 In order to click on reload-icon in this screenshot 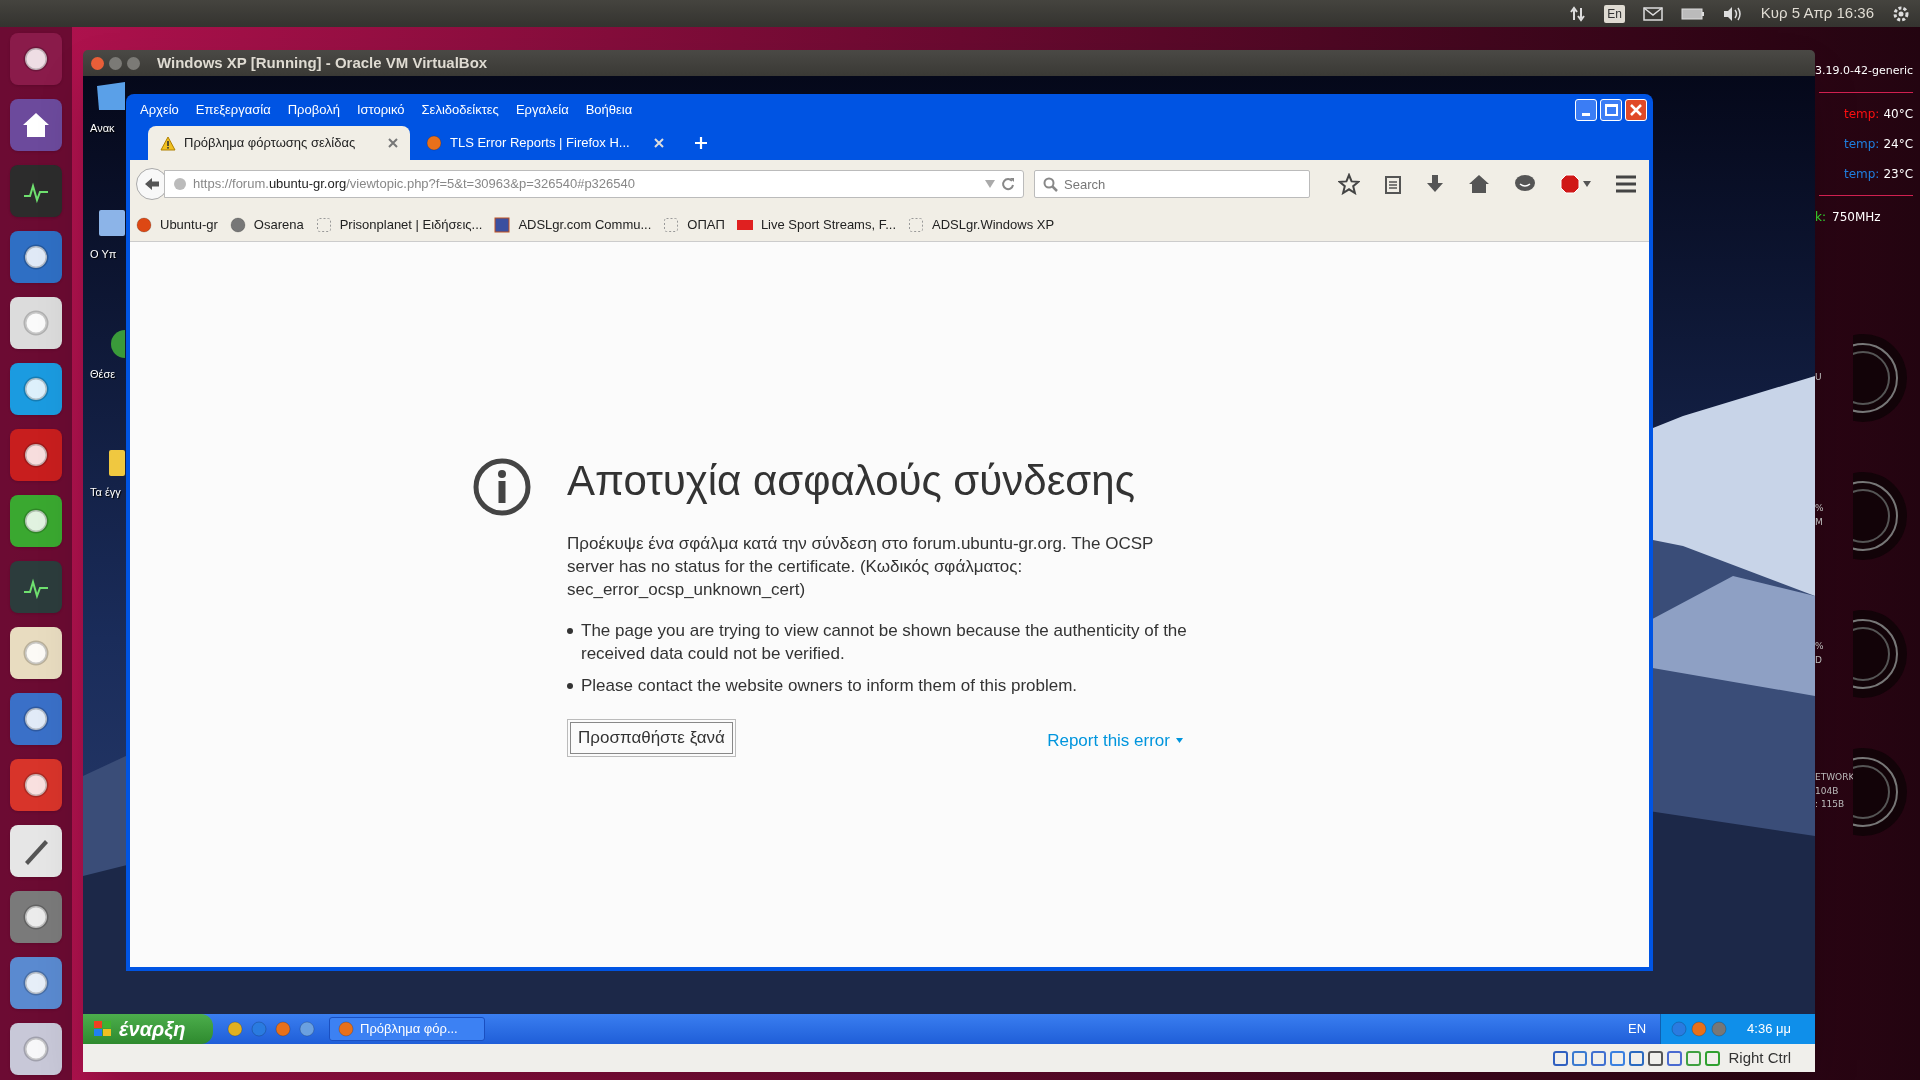, I will do `click(1008, 184)`.